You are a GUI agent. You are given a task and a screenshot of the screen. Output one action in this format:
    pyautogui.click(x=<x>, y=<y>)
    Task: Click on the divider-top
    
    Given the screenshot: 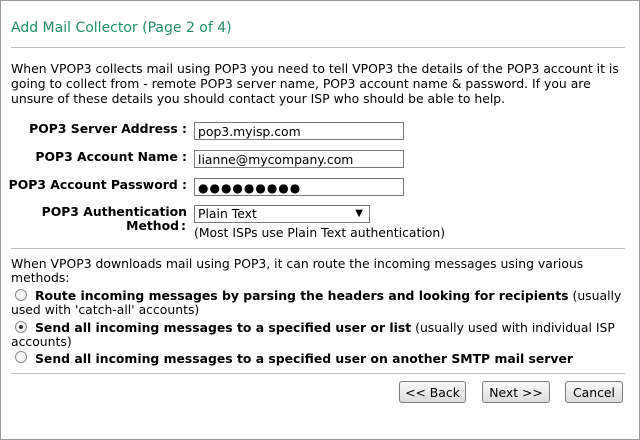 What is the action you would take?
    pyautogui.click(x=318, y=47)
    